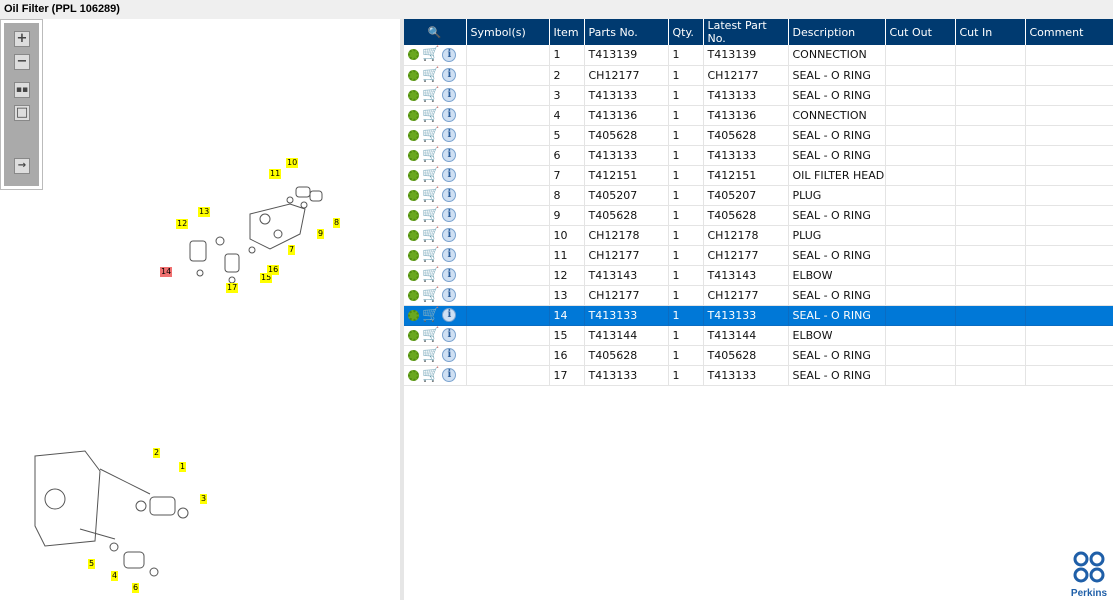 Image resolution: width=1113 pixels, height=600 pixels. What do you see at coordinates (837, 32) in the screenshot?
I see `column-header: Description` at bounding box center [837, 32].